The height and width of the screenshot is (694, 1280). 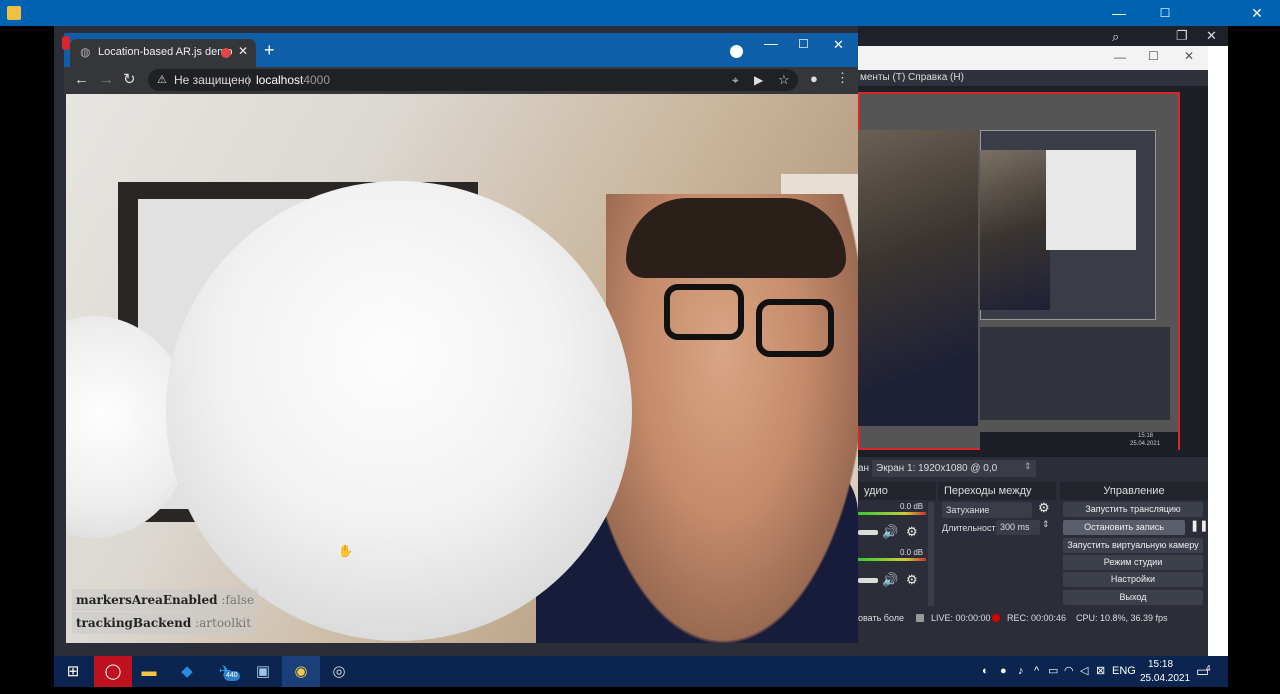 I want to click on antivirus-icon: ◐, so click(x=985, y=671).